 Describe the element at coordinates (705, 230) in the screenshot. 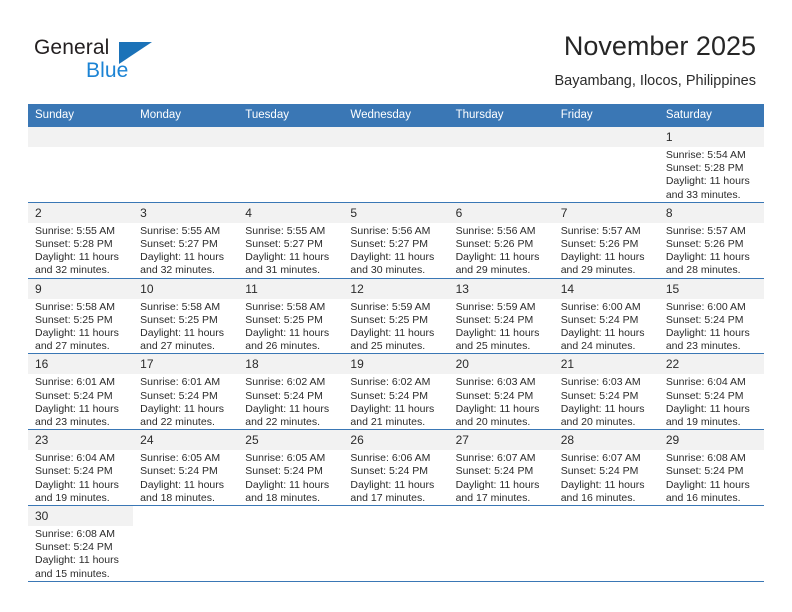

I see `sunrise-text: Sunrise: 5:57 AM` at that location.